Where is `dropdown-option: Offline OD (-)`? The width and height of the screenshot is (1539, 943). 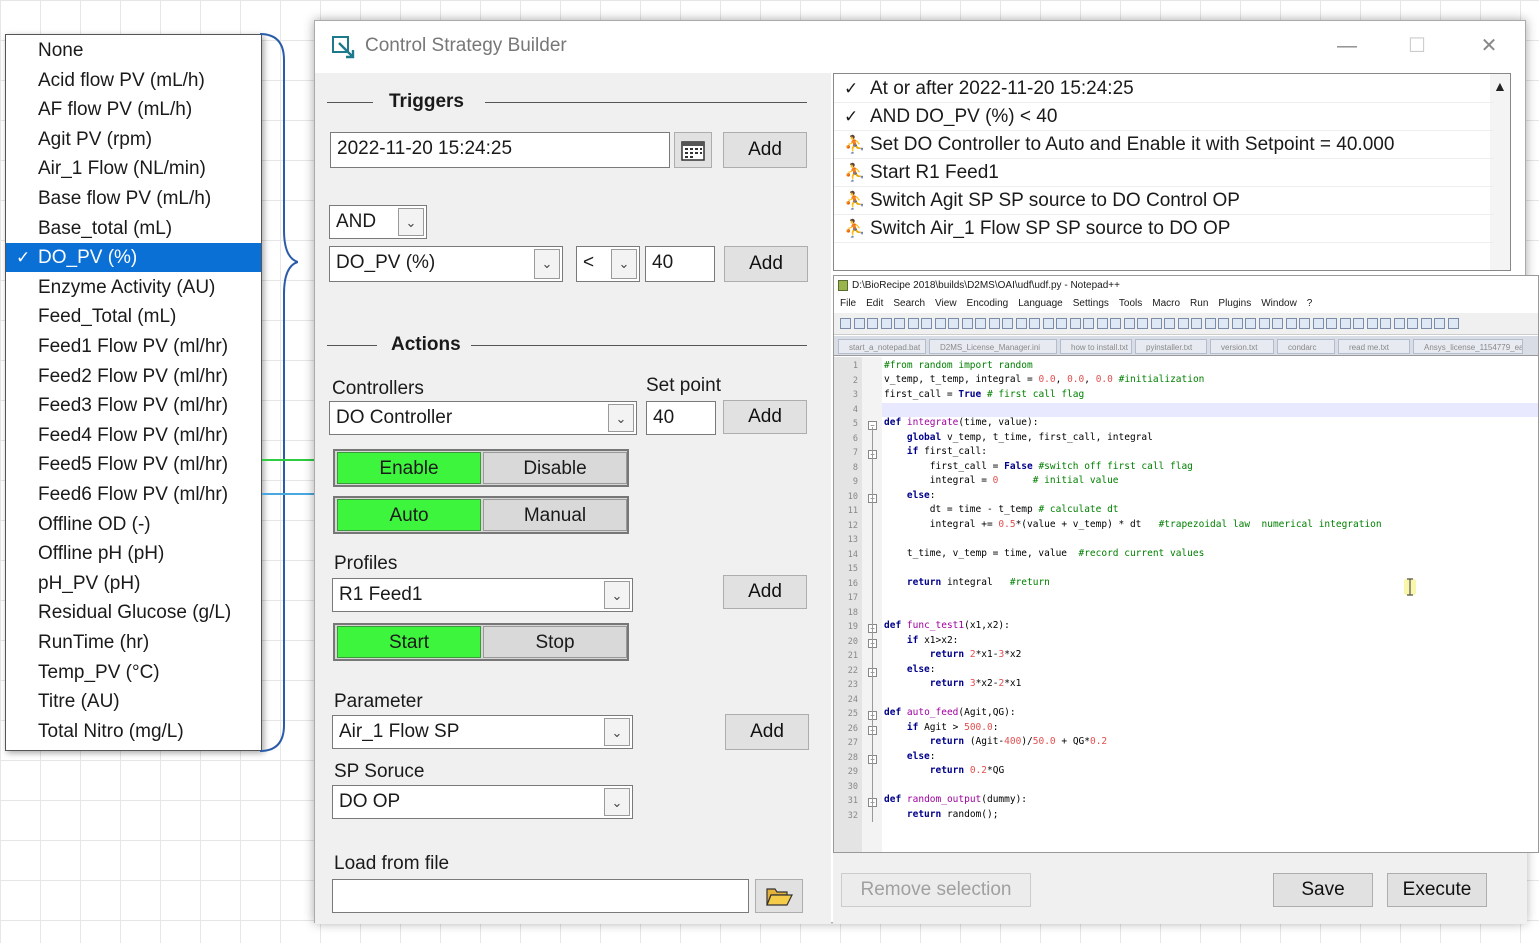
dropdown-option: Offline OD (-) is located at coordinates (133, 524).